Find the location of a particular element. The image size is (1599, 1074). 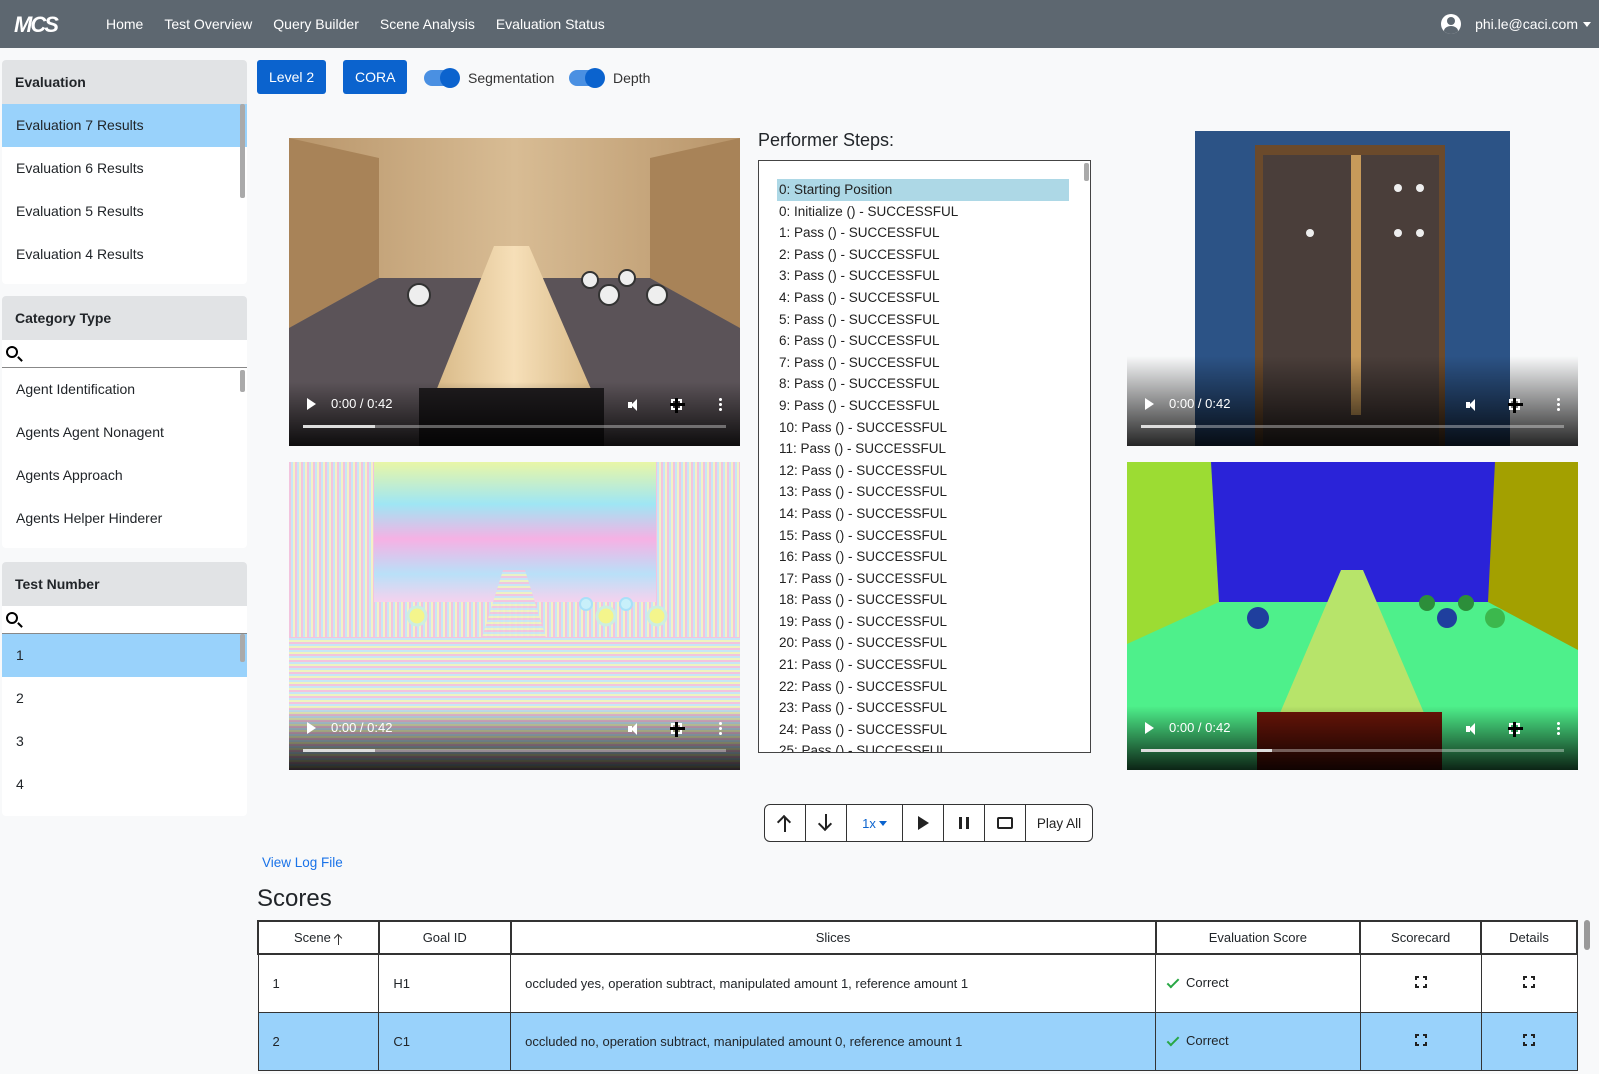

column-header-scene: Scene is located at coordinates (318, 937).